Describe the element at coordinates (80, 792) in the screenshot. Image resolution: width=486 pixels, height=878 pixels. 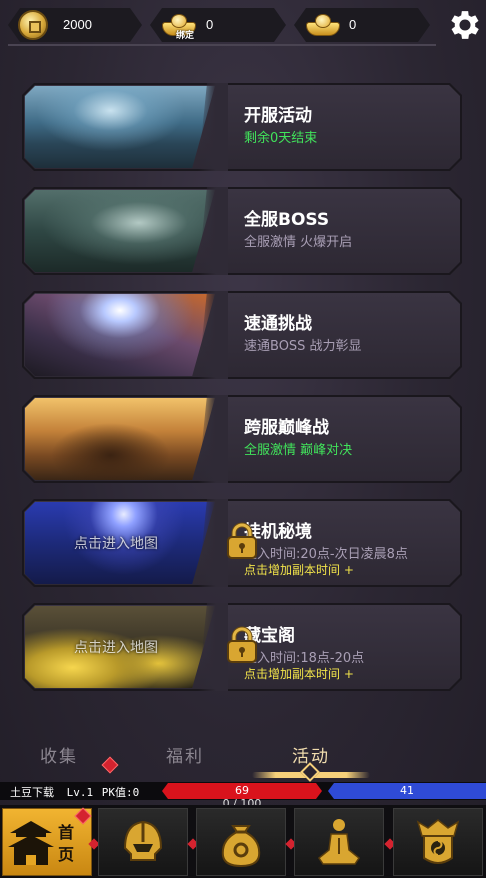
I see `player-level: Lv.1` at that location.